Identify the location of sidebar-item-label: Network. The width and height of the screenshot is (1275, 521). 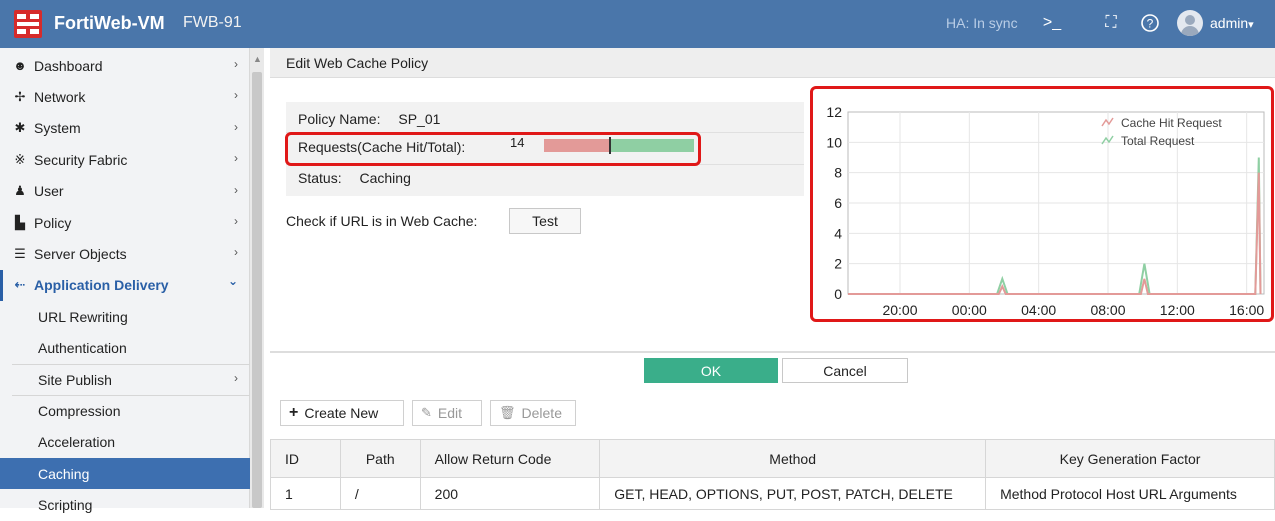
(60, 96).